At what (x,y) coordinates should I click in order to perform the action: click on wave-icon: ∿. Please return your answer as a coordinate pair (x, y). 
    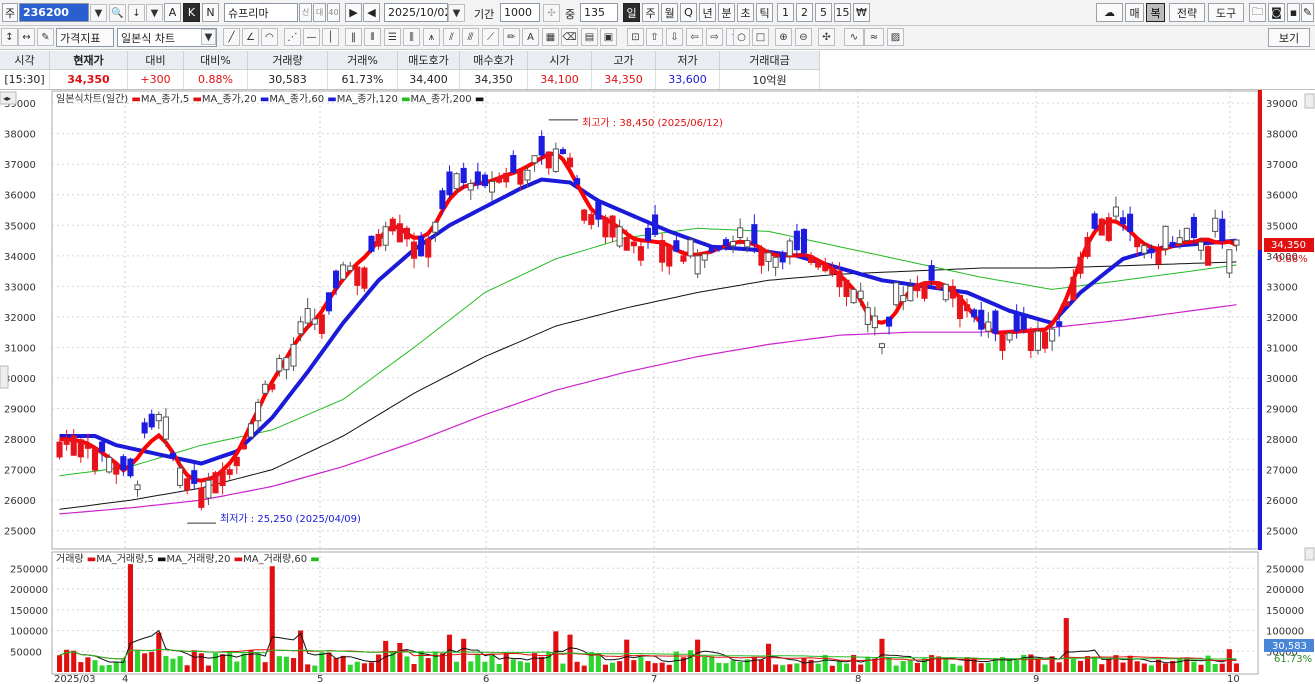
    Looking at the image, I should click on (854, 37).